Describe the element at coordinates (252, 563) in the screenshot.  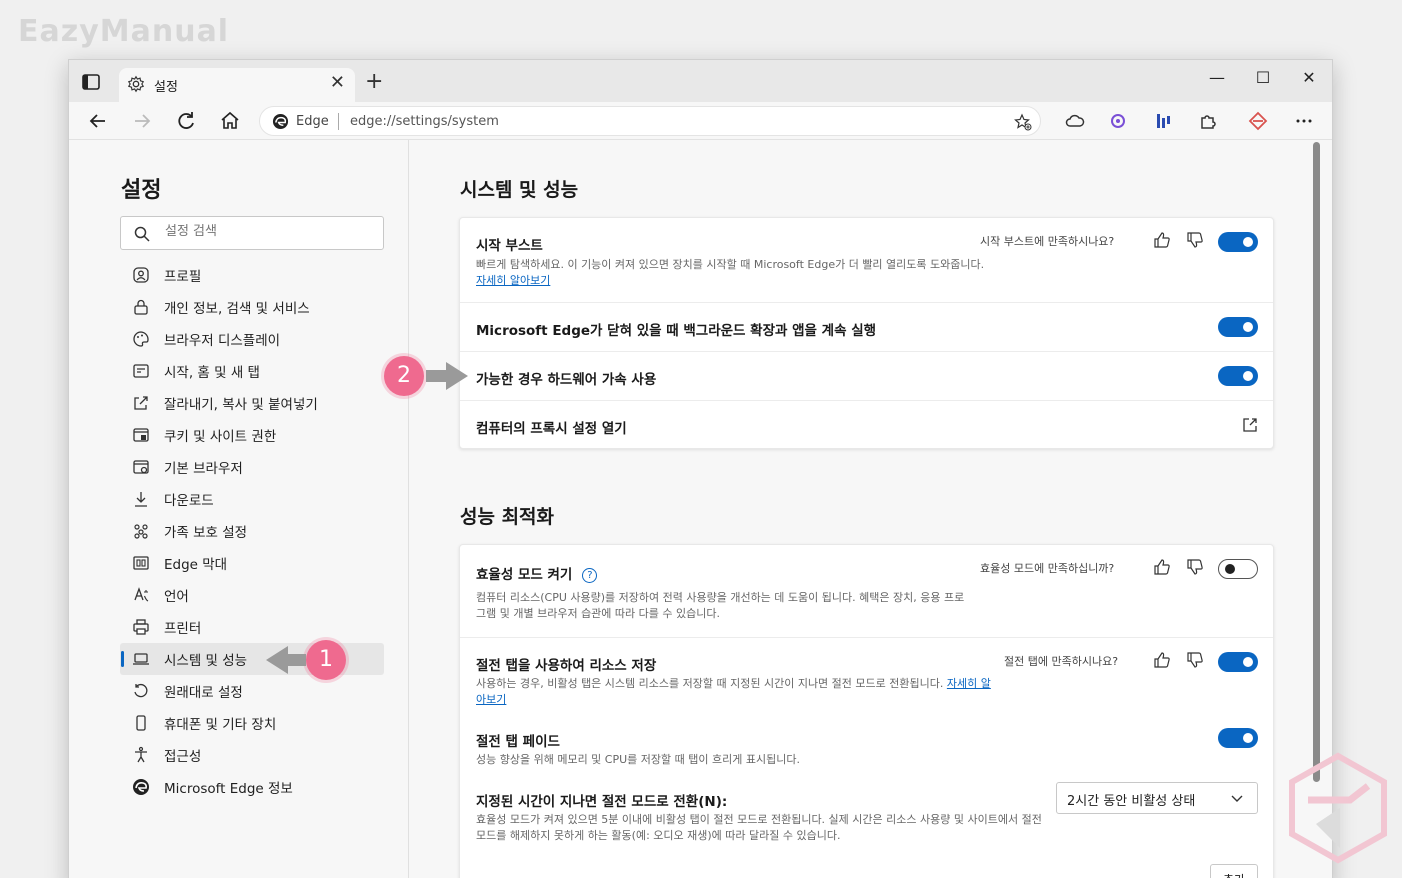
I see `sidebar-item-edge-bar: Edge 막대` at that location.